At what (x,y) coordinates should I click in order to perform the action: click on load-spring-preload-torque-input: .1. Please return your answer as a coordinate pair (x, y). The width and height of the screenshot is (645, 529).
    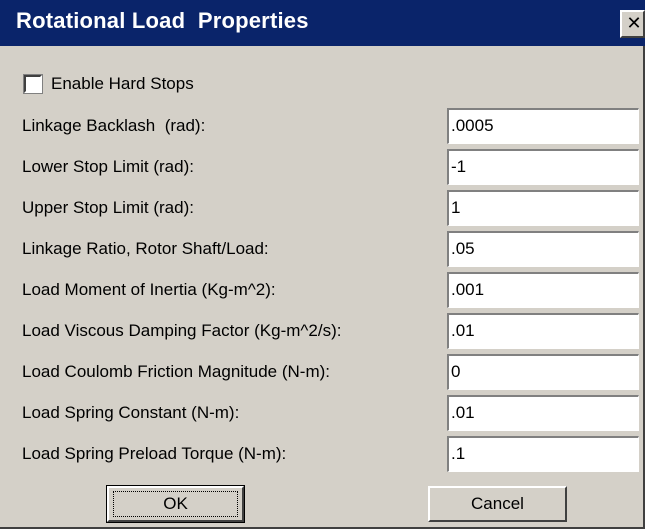
    Looking at the image, I should click on (543, 454).